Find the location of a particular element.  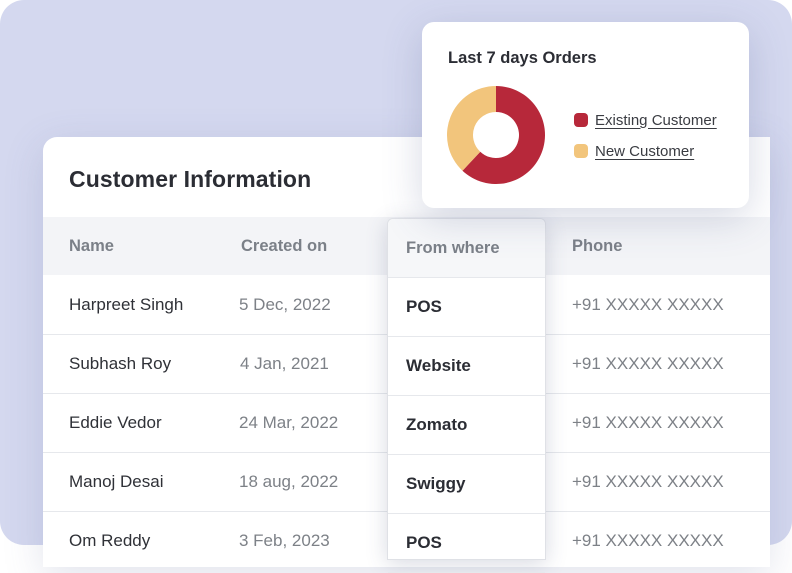

legend-swatch-new-customer is located at coordinates (581, 151).